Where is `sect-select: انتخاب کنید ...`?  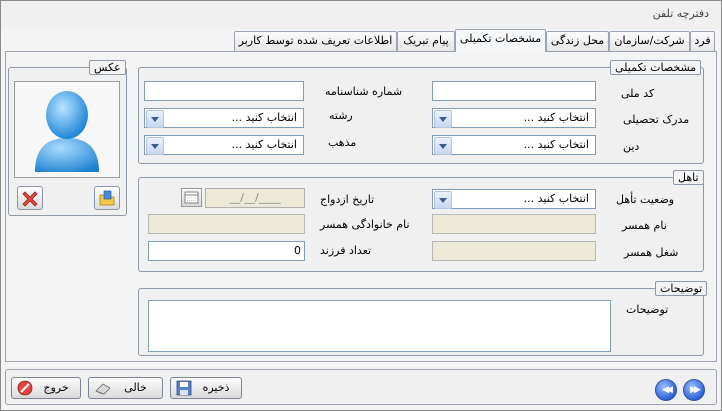 sect-select: انتخاب کنید ... is located at coordinates (224, 145).